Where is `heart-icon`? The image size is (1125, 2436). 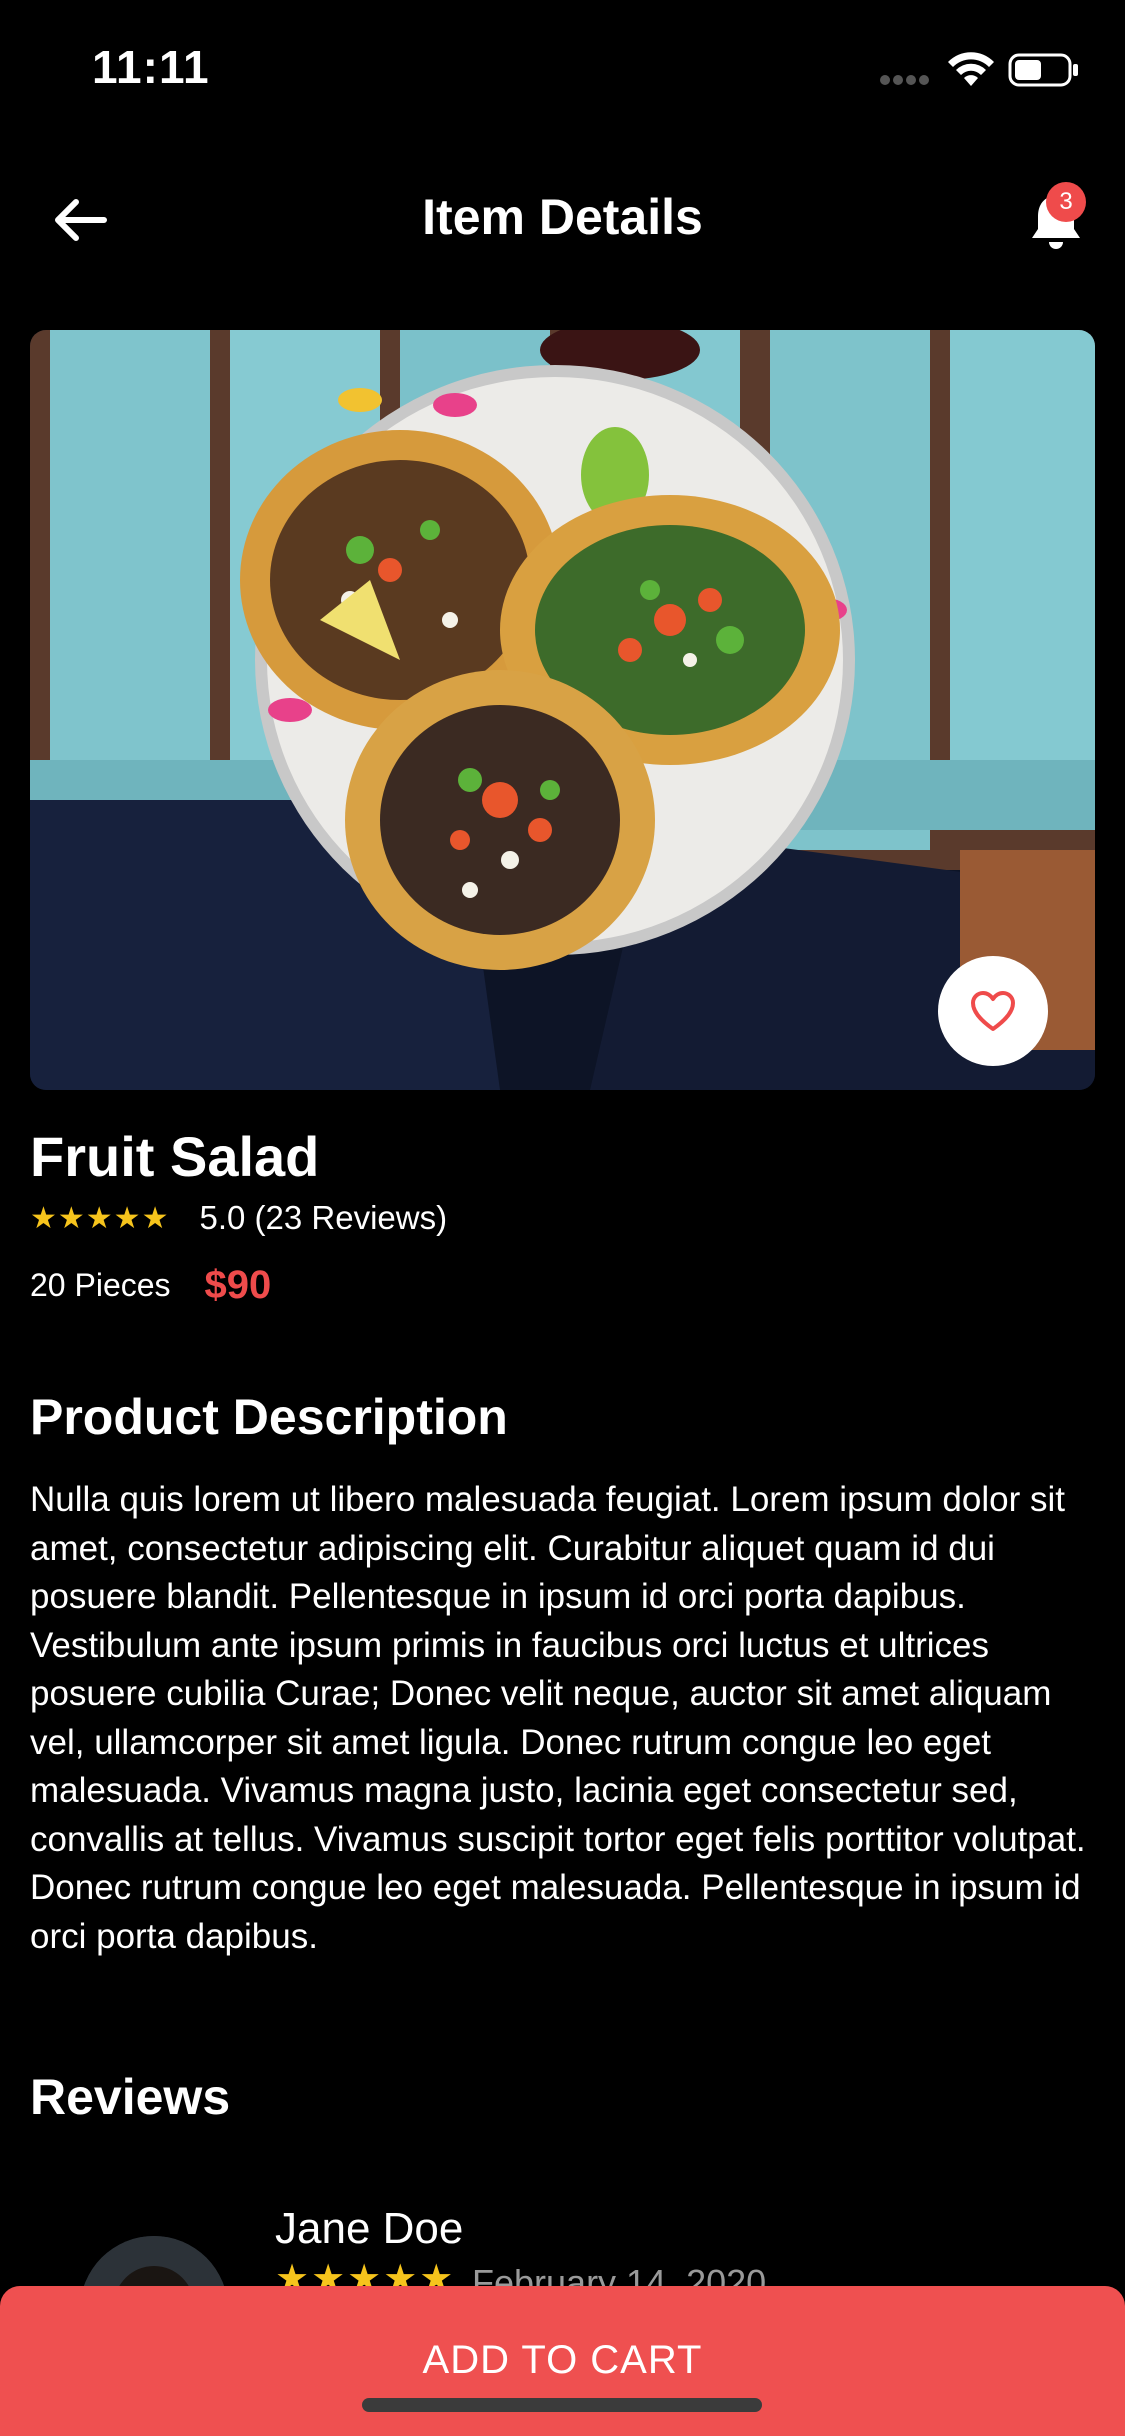 heart-icon is located at coordinates (993, 1011).